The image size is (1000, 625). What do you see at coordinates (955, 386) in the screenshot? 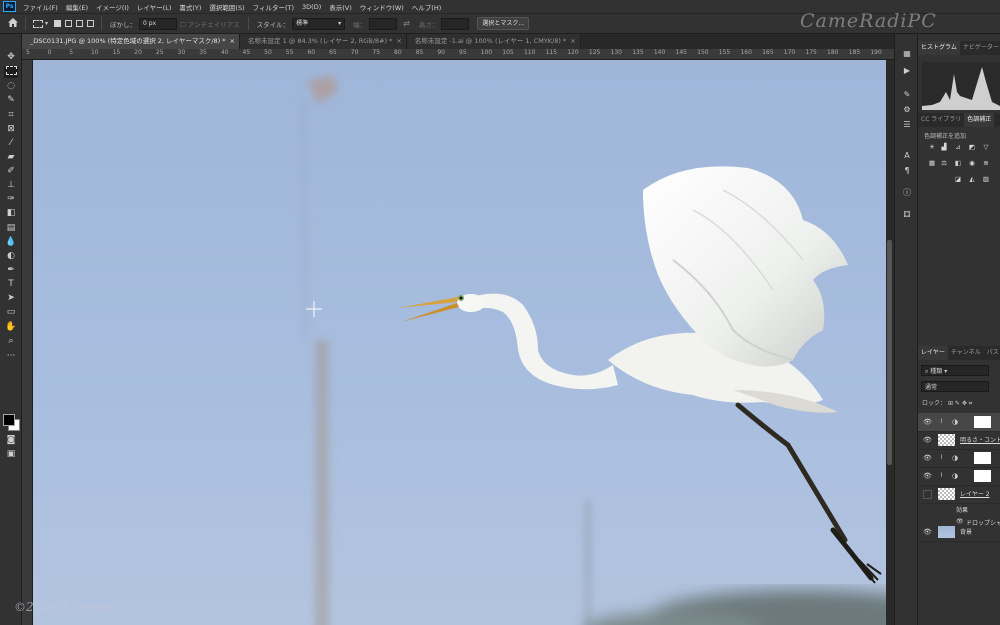
I see `blend-mode-select: 通常` at bounding box center [955, 386].